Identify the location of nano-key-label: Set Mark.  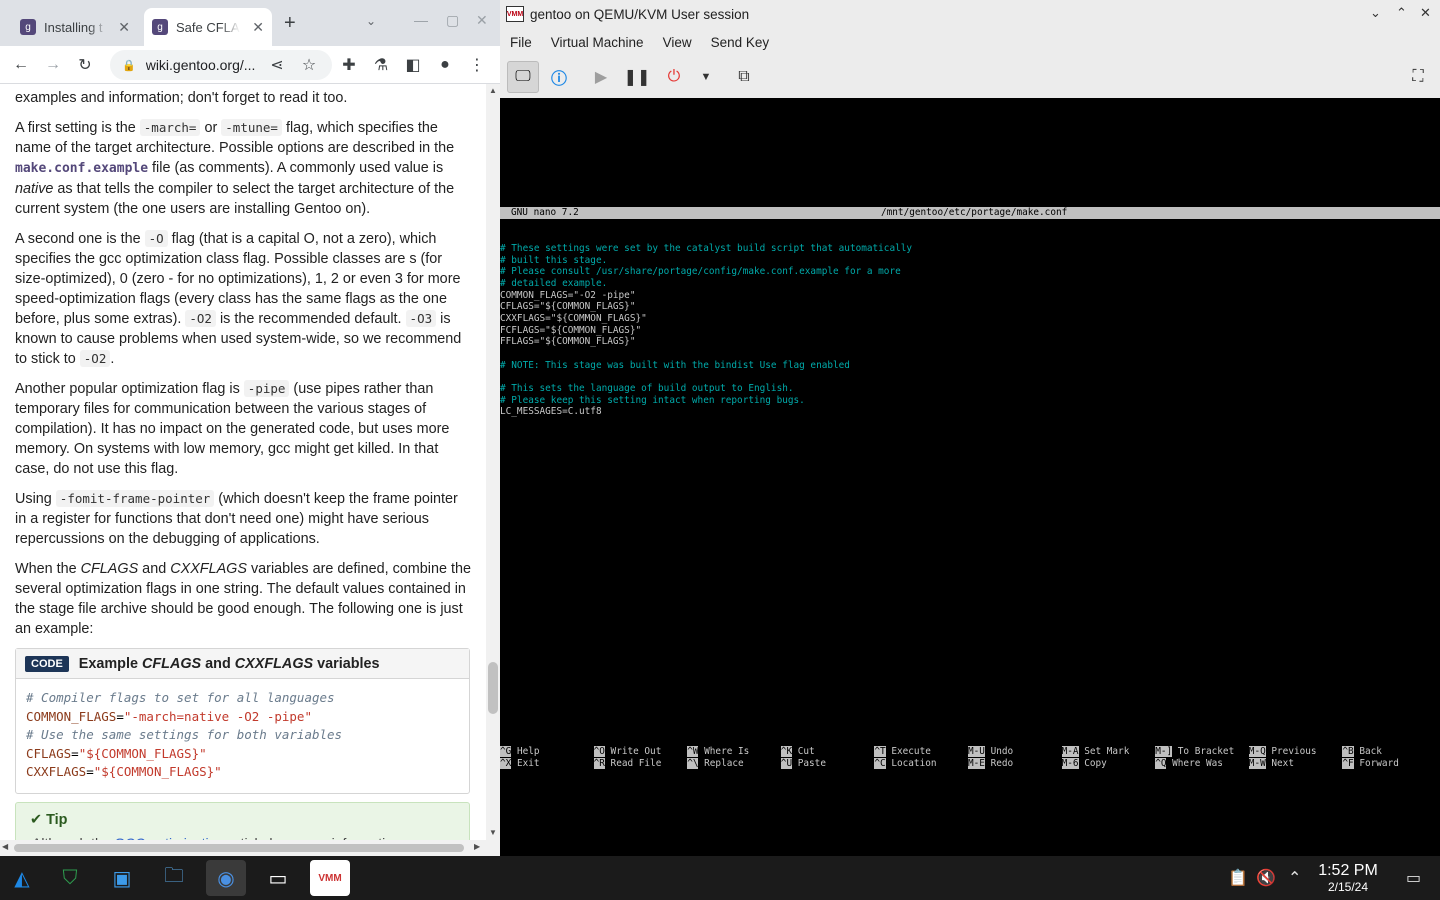
(1107, 751).